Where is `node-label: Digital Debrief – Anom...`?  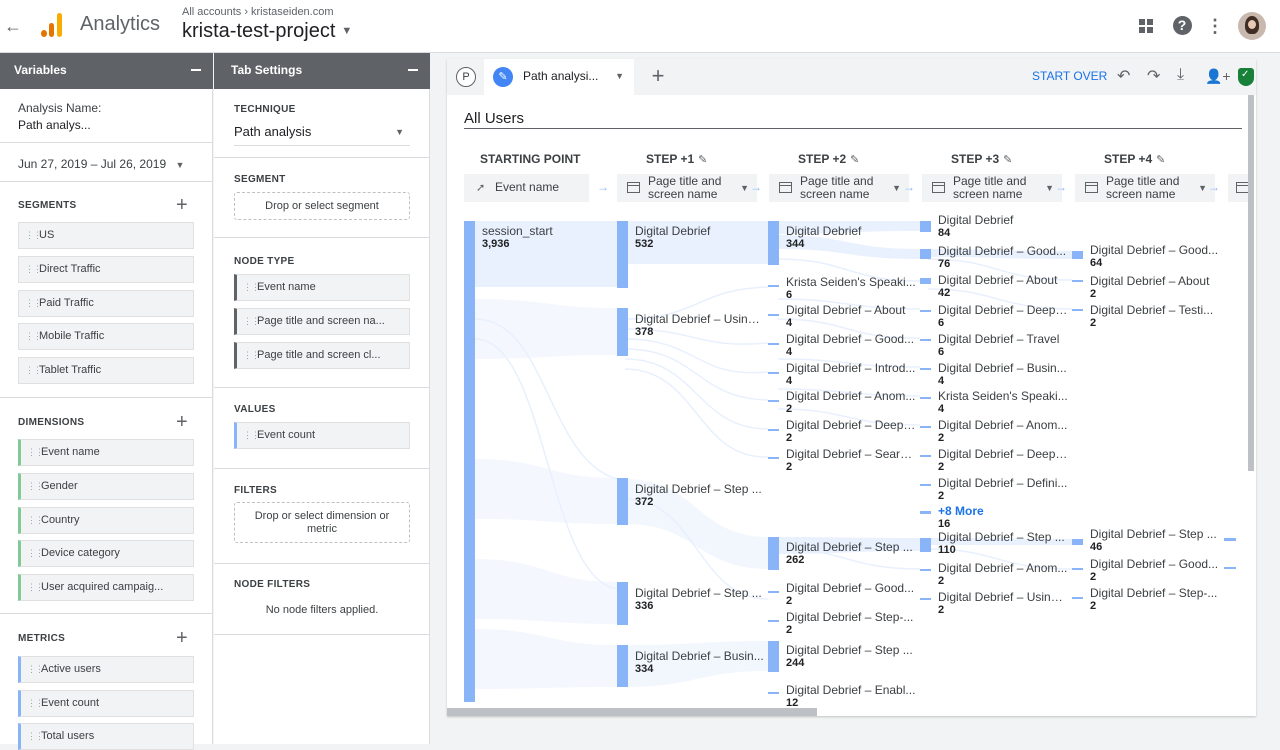 node-label: Digital Debrief – Anom... is located at coordinates (1003, 568).